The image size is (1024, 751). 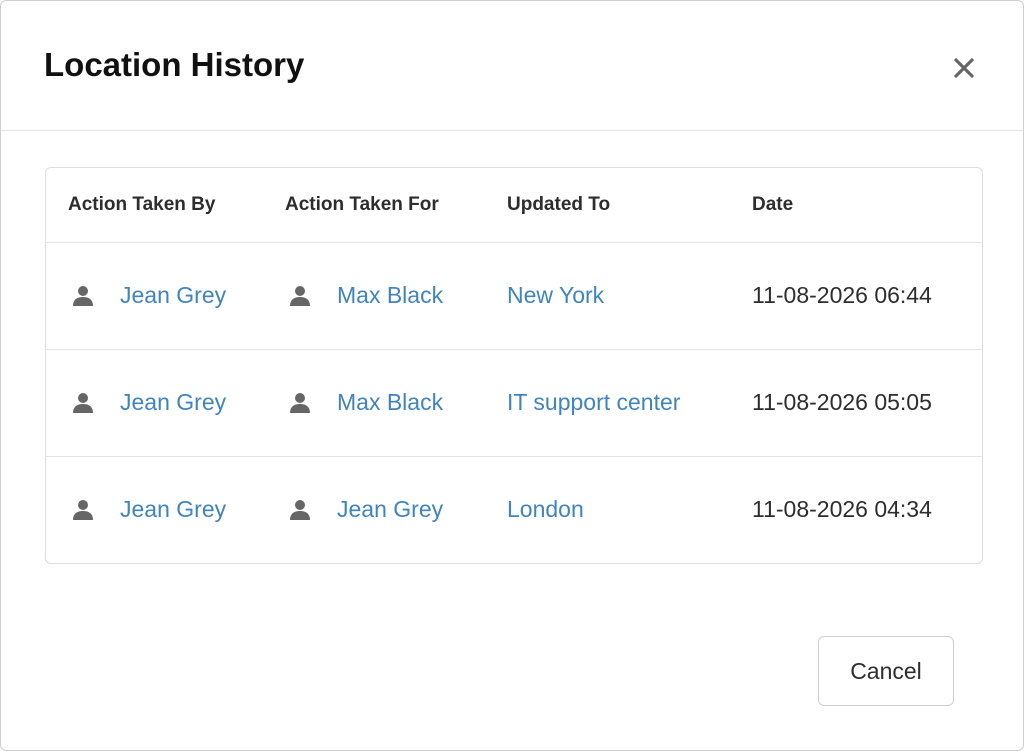 I want to click on cell-date: 11-08-2026 04:34, so click(x=867, y=509).